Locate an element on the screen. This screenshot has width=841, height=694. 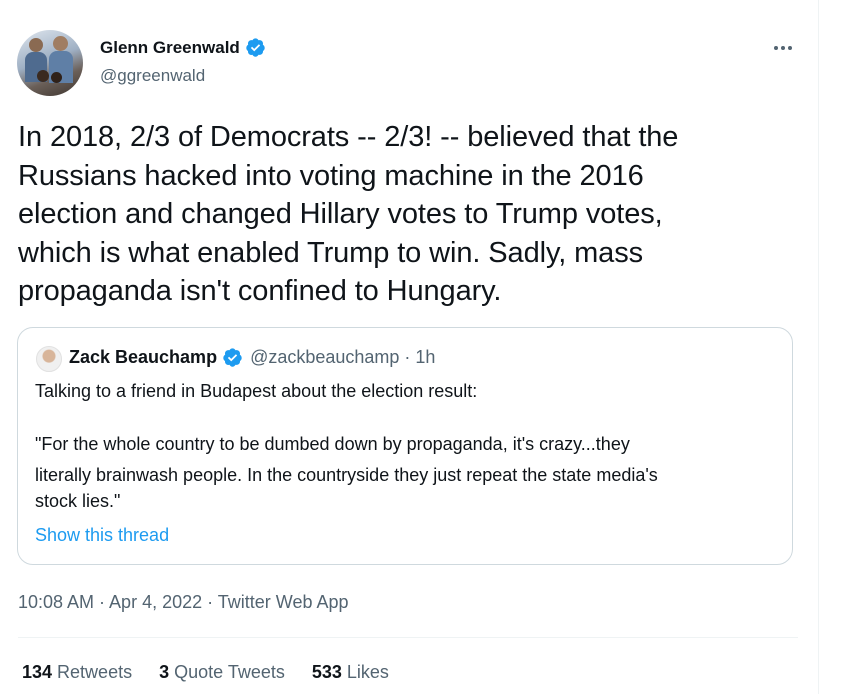
quoted-tweet-header: Zack Beauchamp @zackbeauchamp · 1h is located at coordinates (252, 357).